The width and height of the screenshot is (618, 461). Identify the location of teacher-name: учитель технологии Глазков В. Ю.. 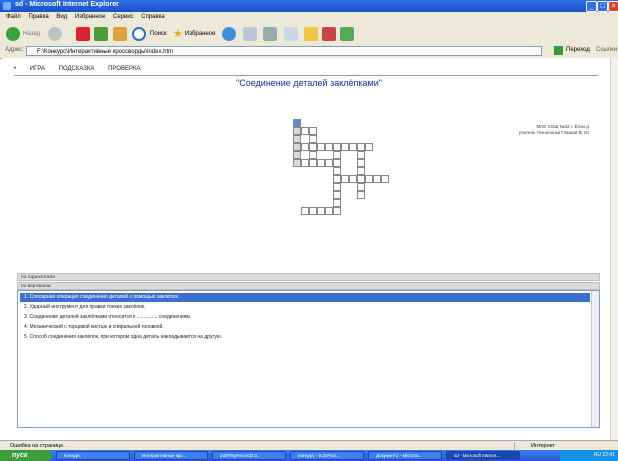
(554, 132).